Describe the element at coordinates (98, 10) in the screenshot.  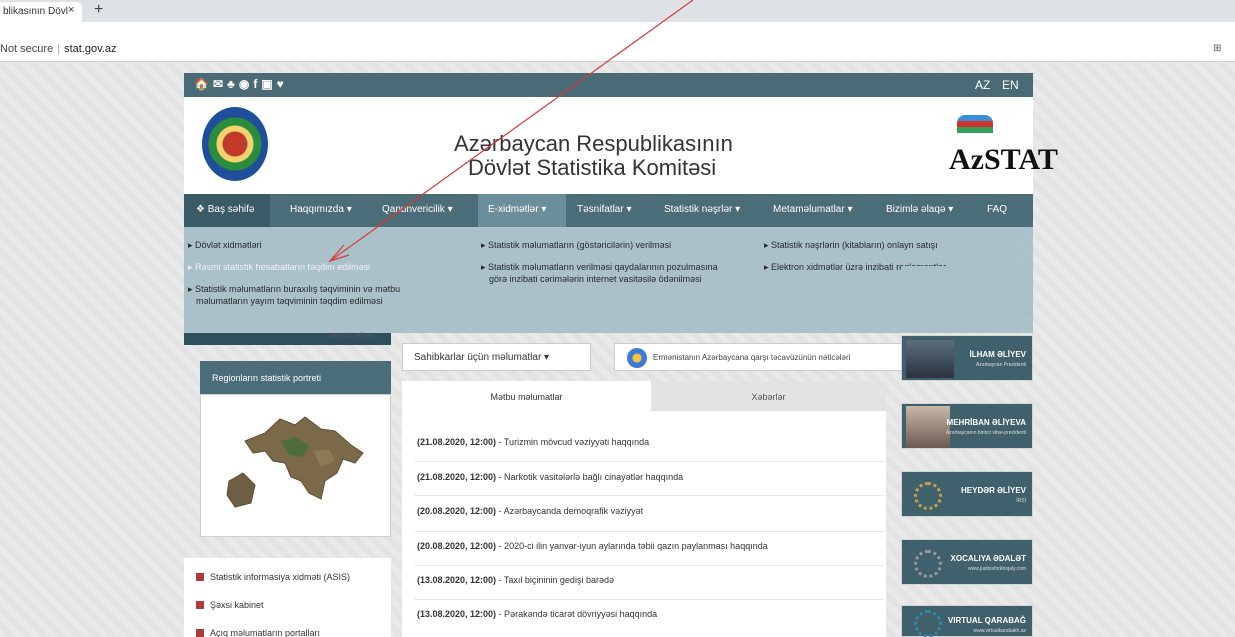
I see `new-tab-button: +` at that location.